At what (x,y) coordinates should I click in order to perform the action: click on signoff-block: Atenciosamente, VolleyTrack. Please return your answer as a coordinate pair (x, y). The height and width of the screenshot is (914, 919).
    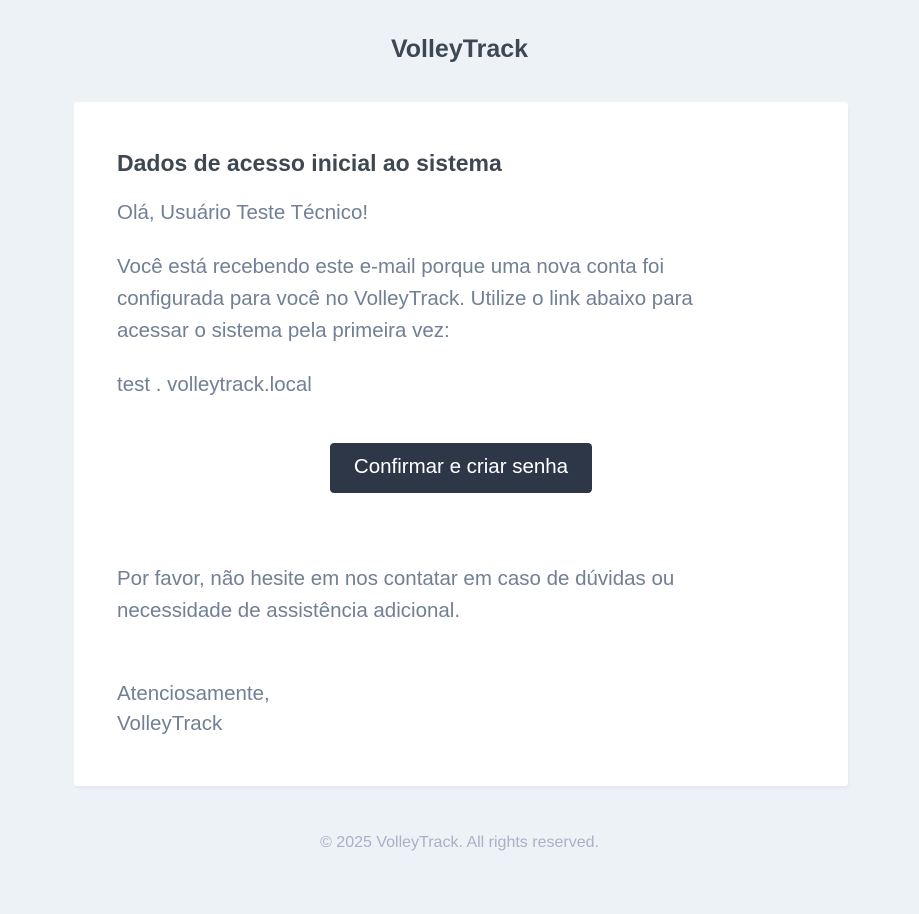
    Looking at the image, I should click on (461, 709).